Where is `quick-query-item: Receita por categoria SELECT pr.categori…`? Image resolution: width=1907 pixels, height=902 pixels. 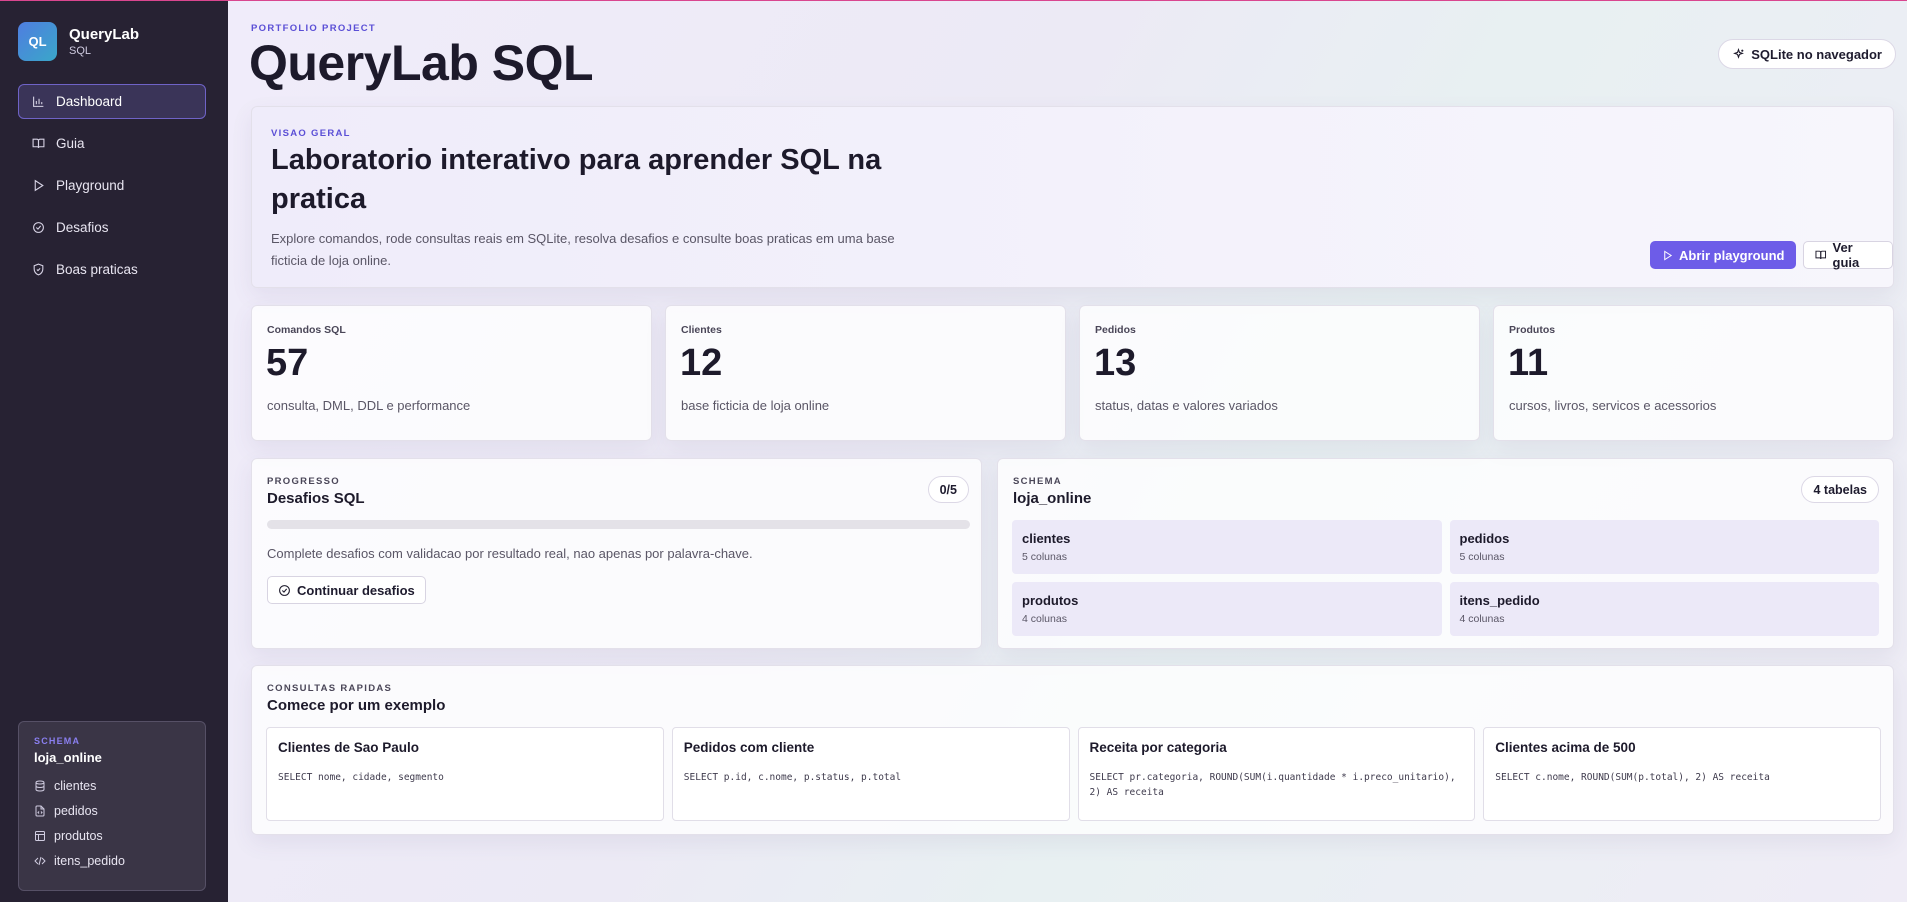 quick-query-item: Receita por categoria SELECT pr.categori… is located at coordinates (1276, 774).